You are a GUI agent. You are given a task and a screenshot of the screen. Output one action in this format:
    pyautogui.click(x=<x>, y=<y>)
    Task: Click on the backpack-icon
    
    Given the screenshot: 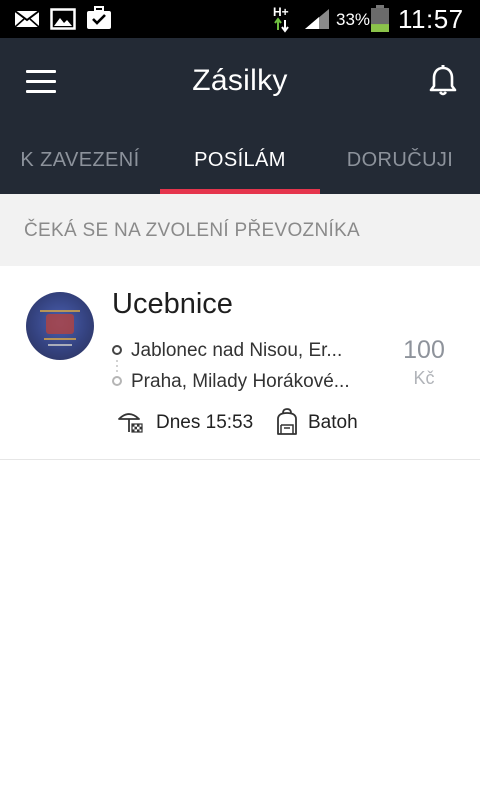 What is the action you would take?
    pyautogui.click(x=287, y=424)
    